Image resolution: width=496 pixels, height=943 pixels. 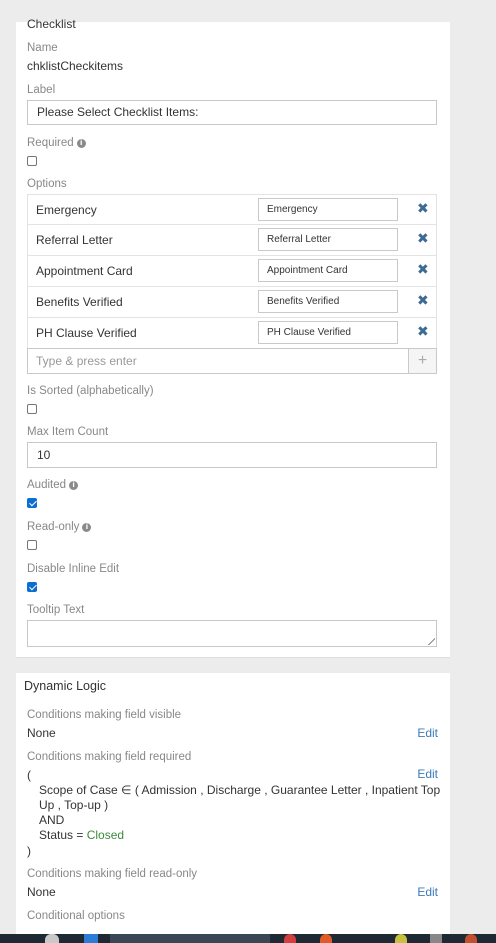 I want to click on required-label-text: Required, so click(x=50, y=143).